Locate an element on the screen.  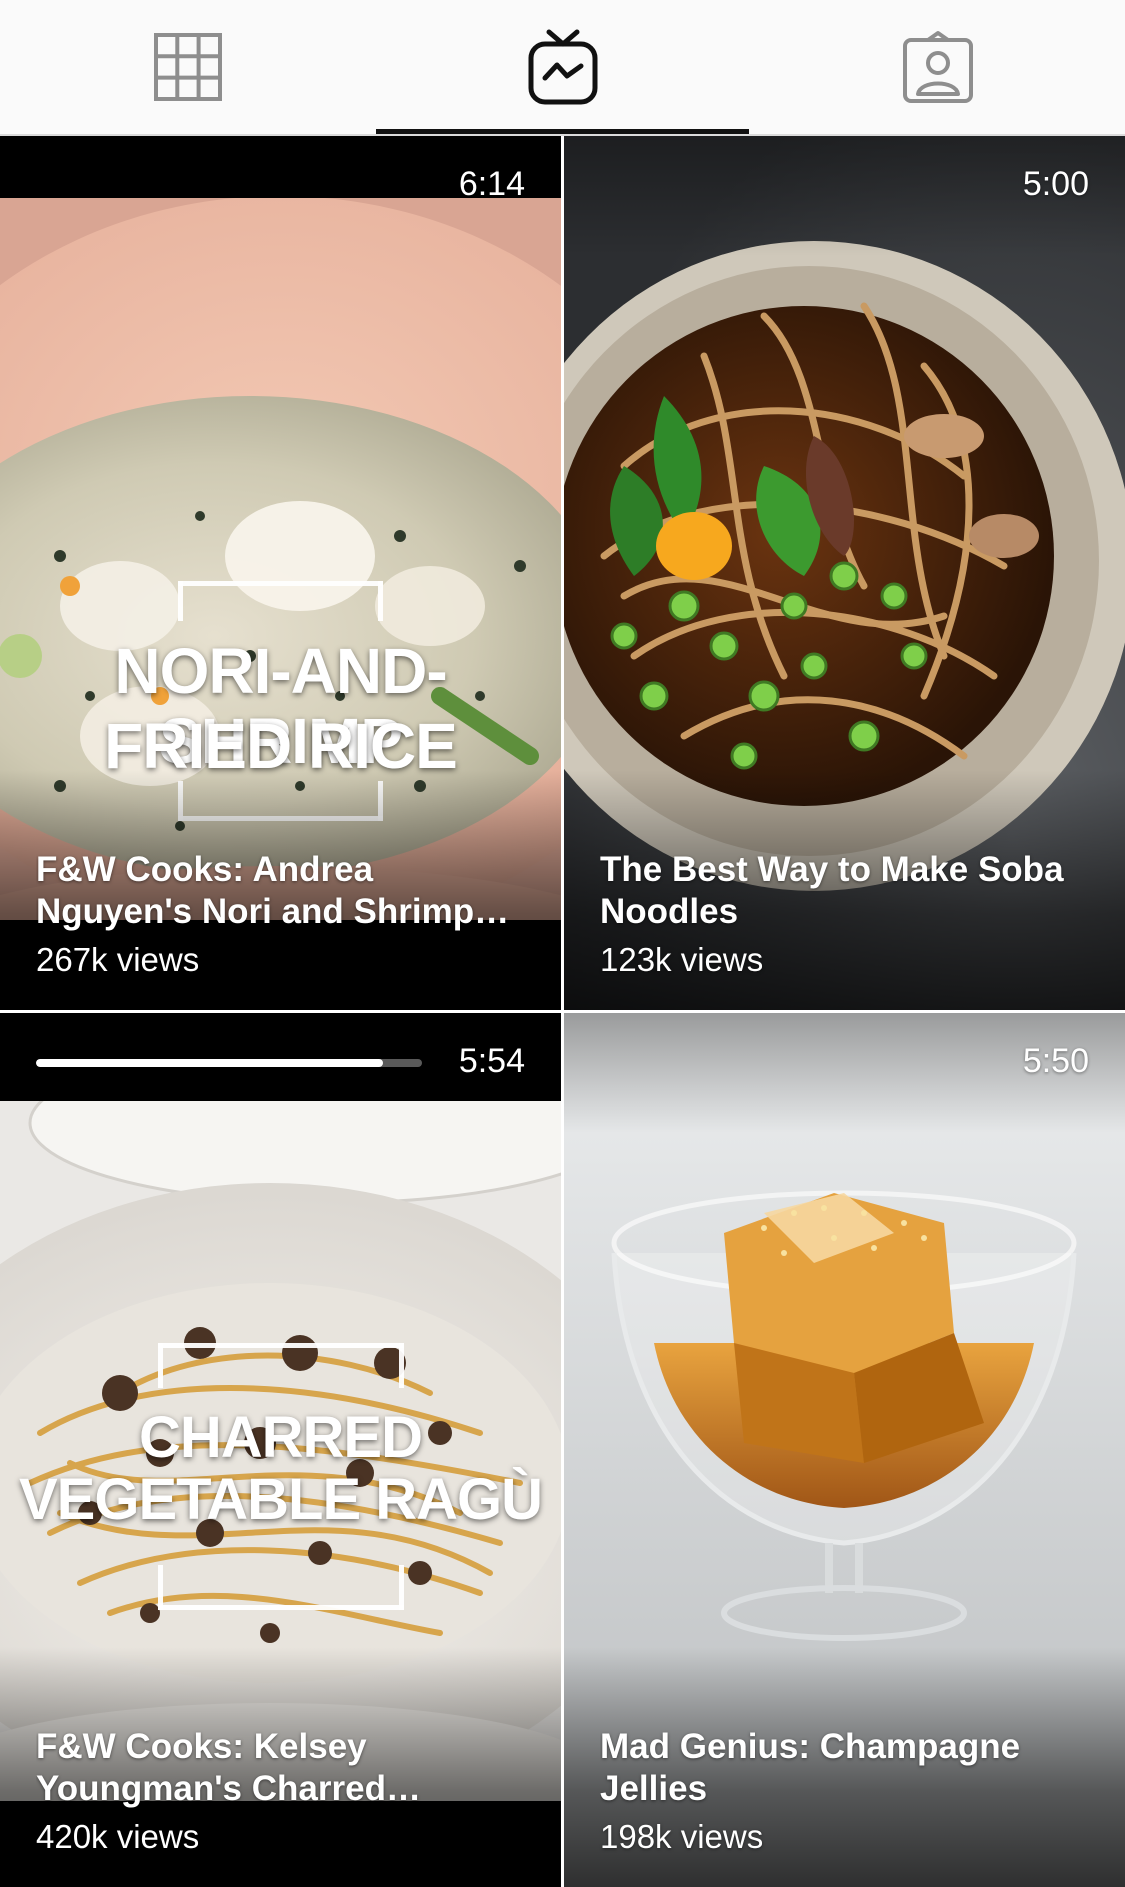
video-caption: Mad Genius: Champagne Jellies 198k views is located at coordinates (847, 1791).